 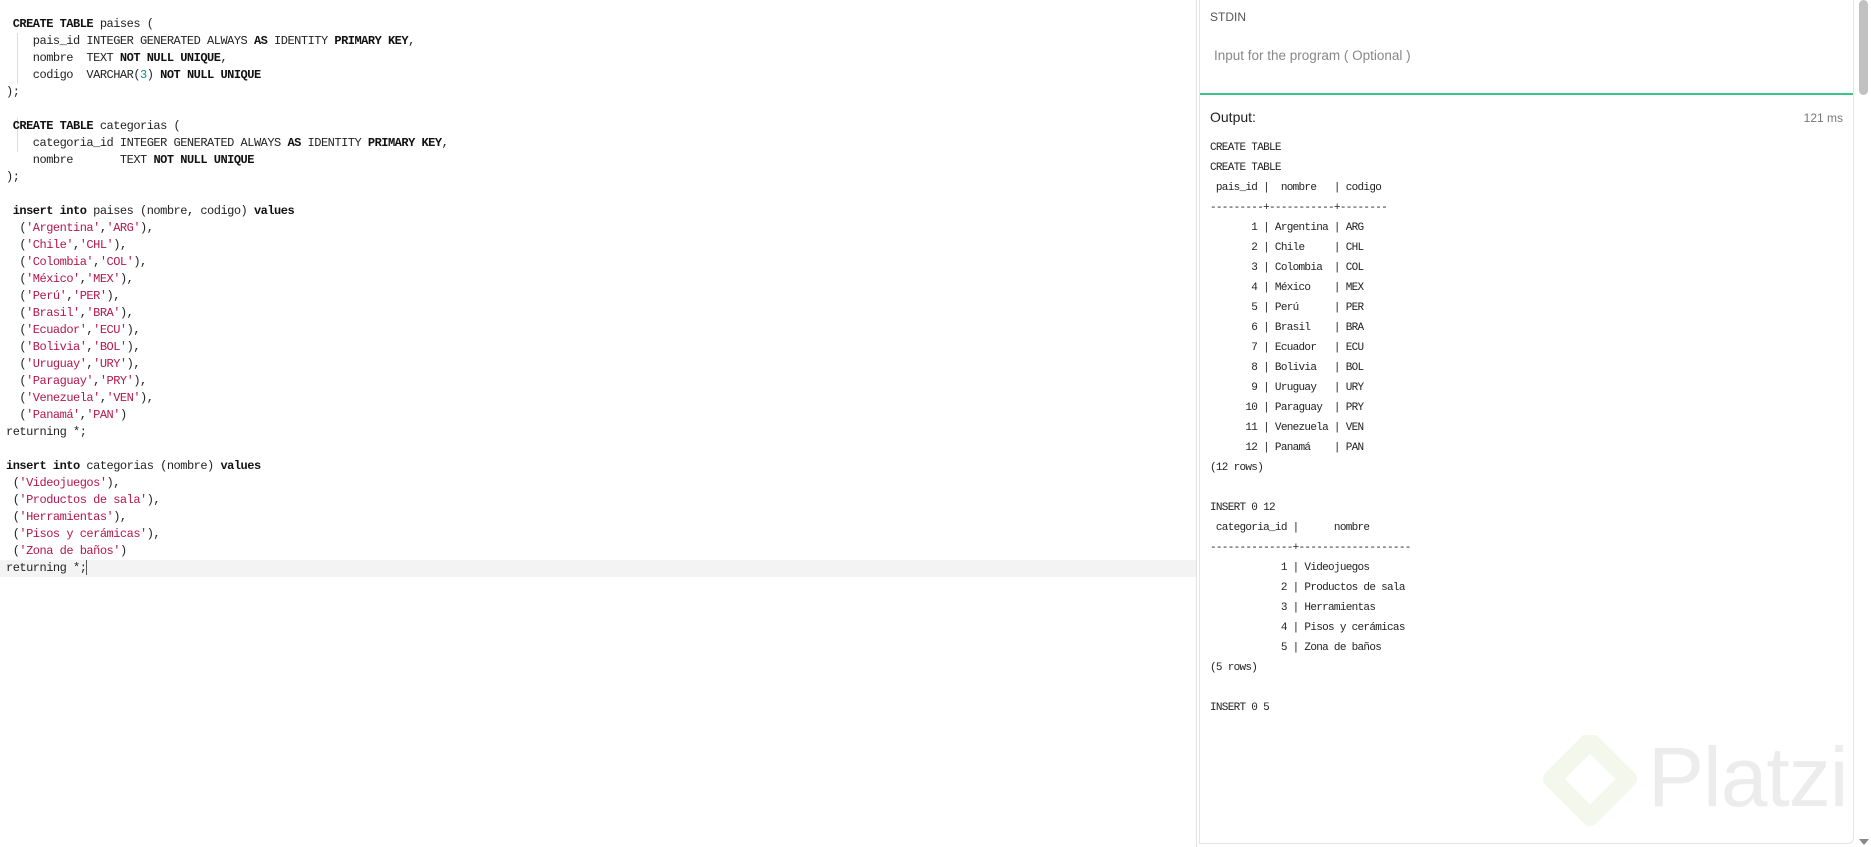 What do you see at coordinates (598, 160) in the screenshot?
I see `code-line: nombre TEXT NOT NULL UNIQUE` at bounding box center [598, 160].